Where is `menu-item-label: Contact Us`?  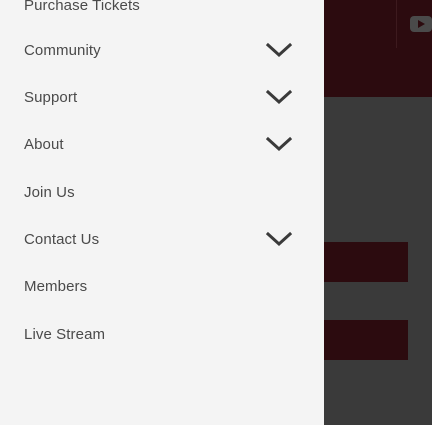 menu-item-label: Contact Us is located at coordinates (62, 239).